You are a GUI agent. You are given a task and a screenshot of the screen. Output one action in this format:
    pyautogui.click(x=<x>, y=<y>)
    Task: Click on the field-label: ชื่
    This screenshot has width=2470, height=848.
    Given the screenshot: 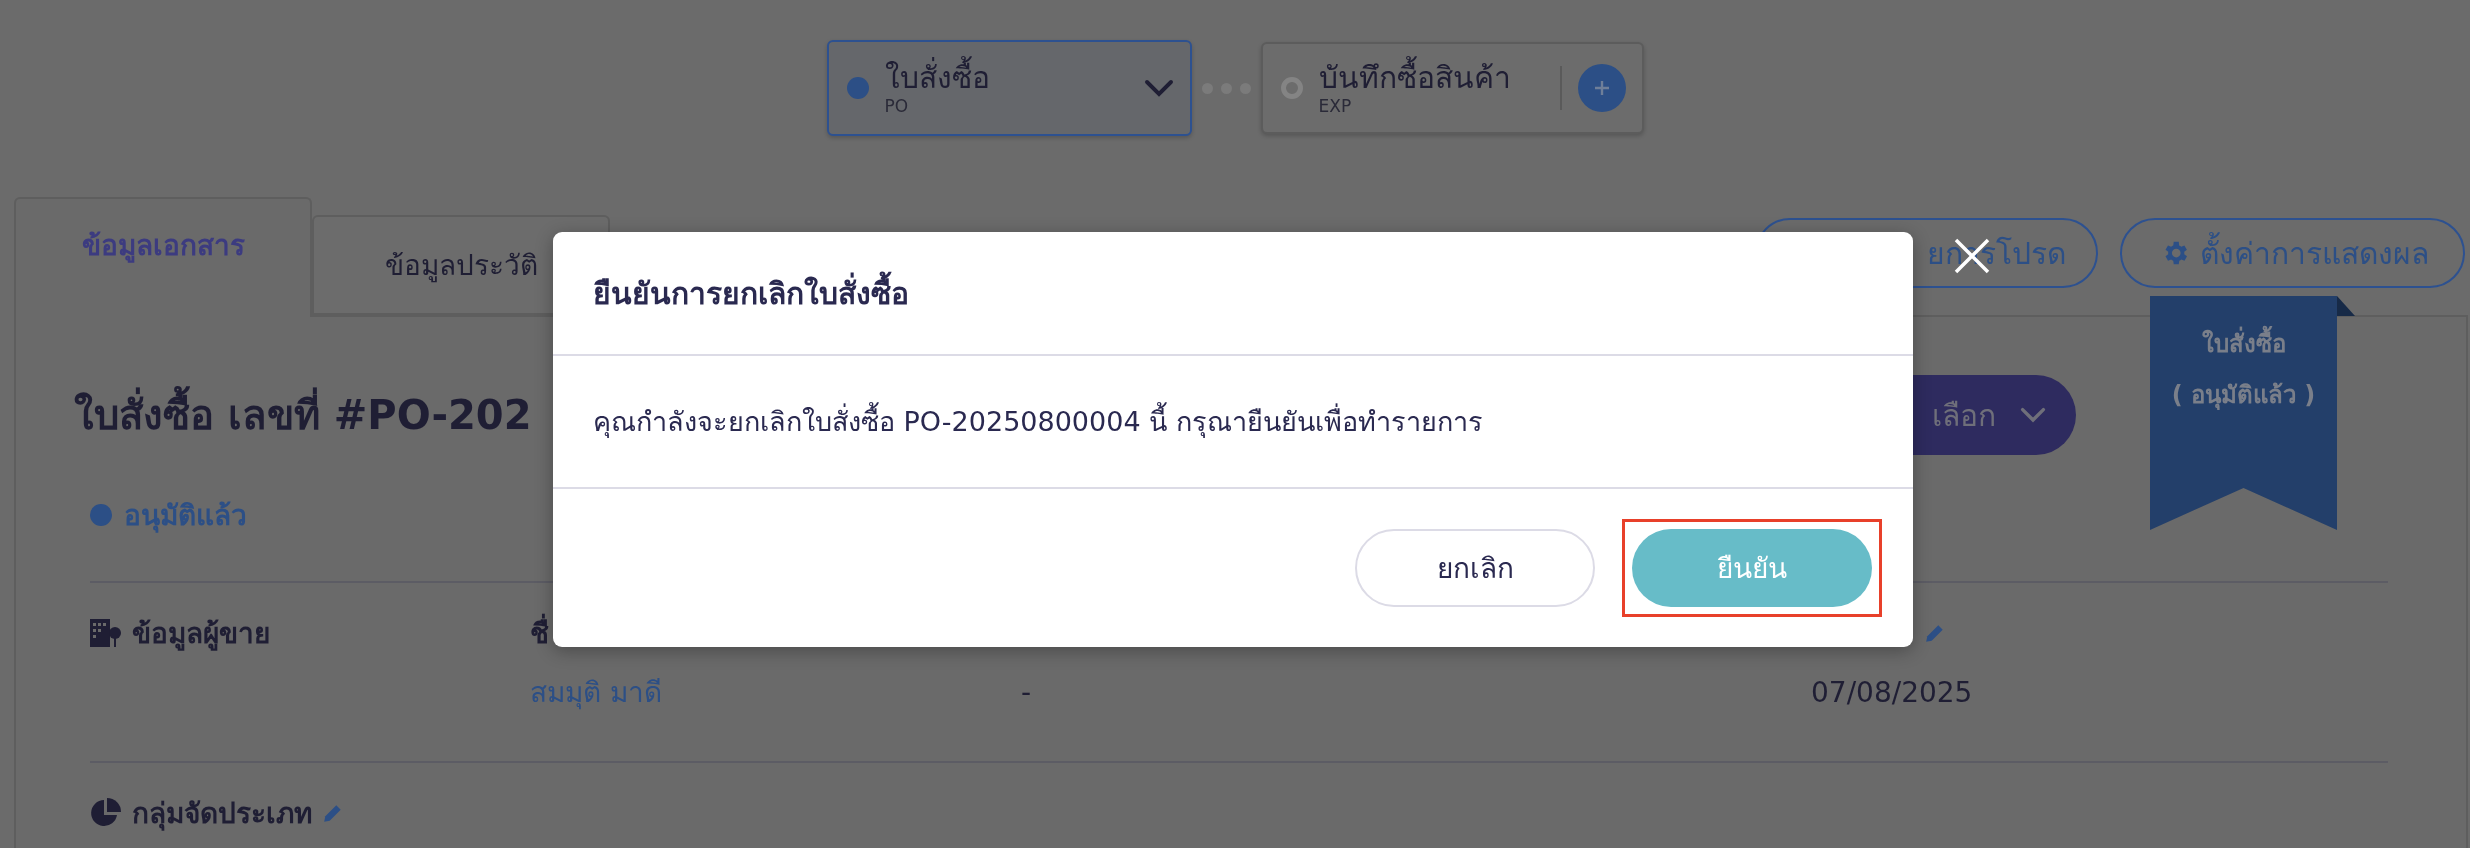 What is the action you would take?
    pyautogui.click(x=539, y=633)
    